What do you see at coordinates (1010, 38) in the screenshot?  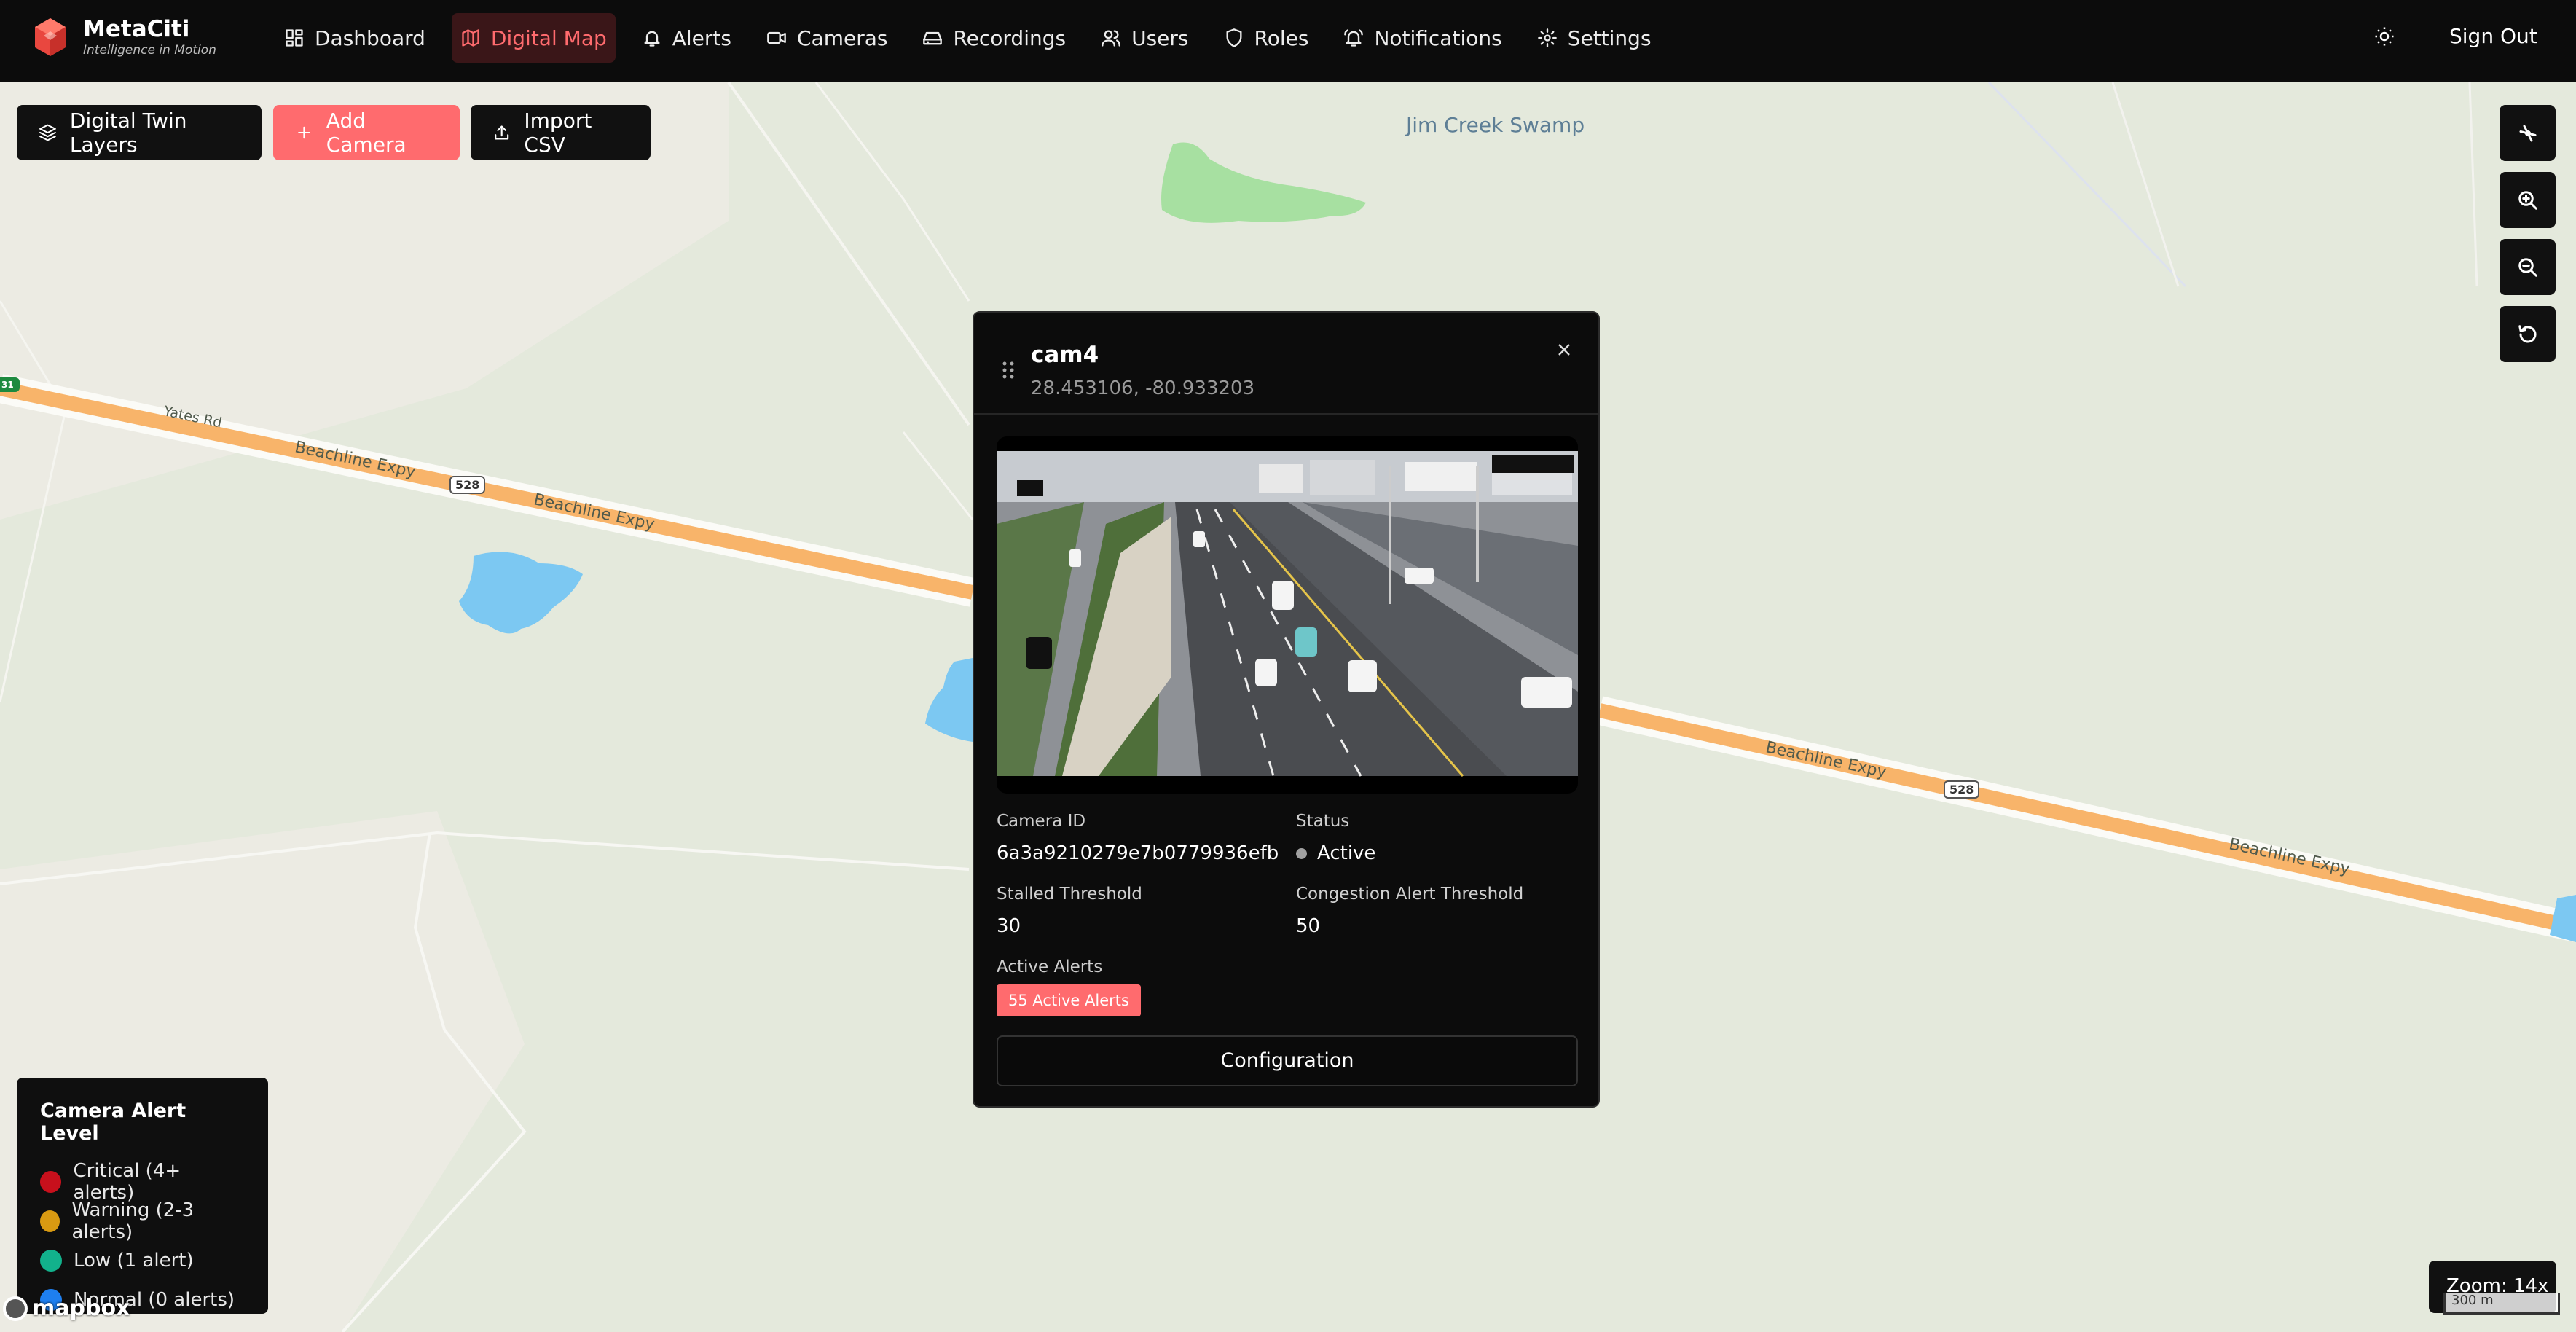 I see `nav-item-label: Recordings` at bounding box center [1010, 38].